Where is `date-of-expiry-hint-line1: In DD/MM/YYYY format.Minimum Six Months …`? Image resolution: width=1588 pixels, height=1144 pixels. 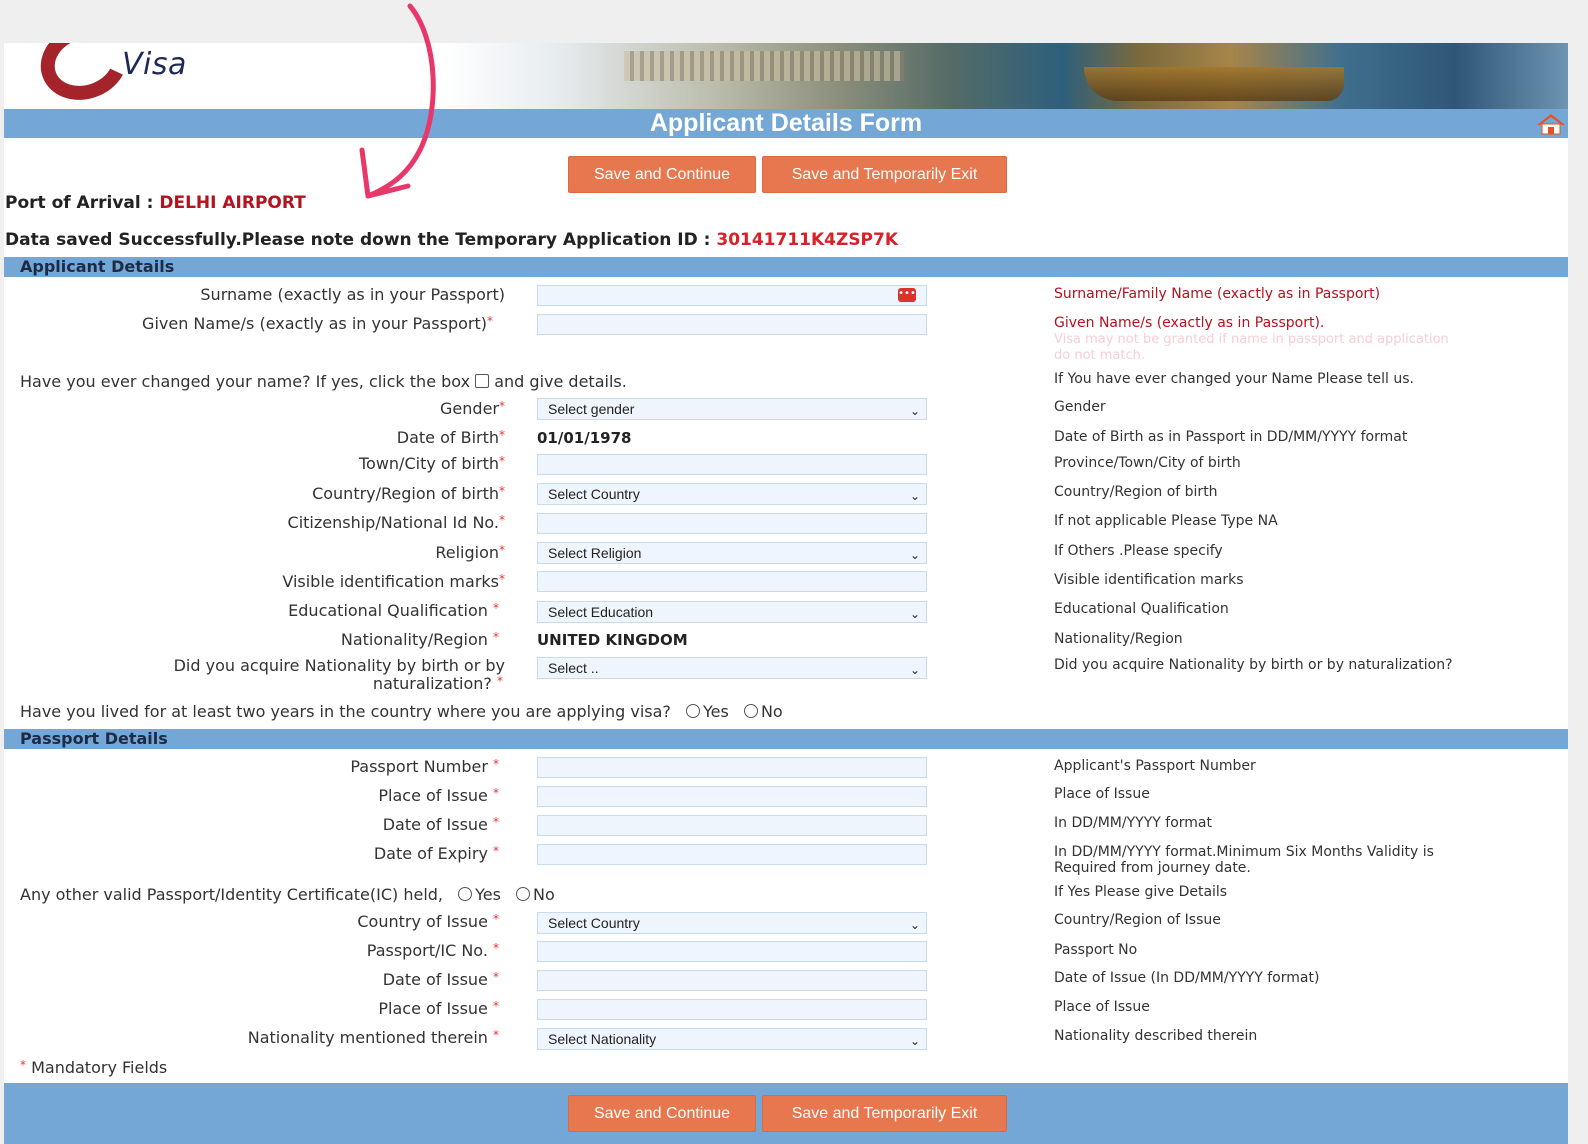 date-of-expiry-hint-line1: In DD/MM/YYYY format.Minimum Six Months … is located at coordinates (1244, 852).